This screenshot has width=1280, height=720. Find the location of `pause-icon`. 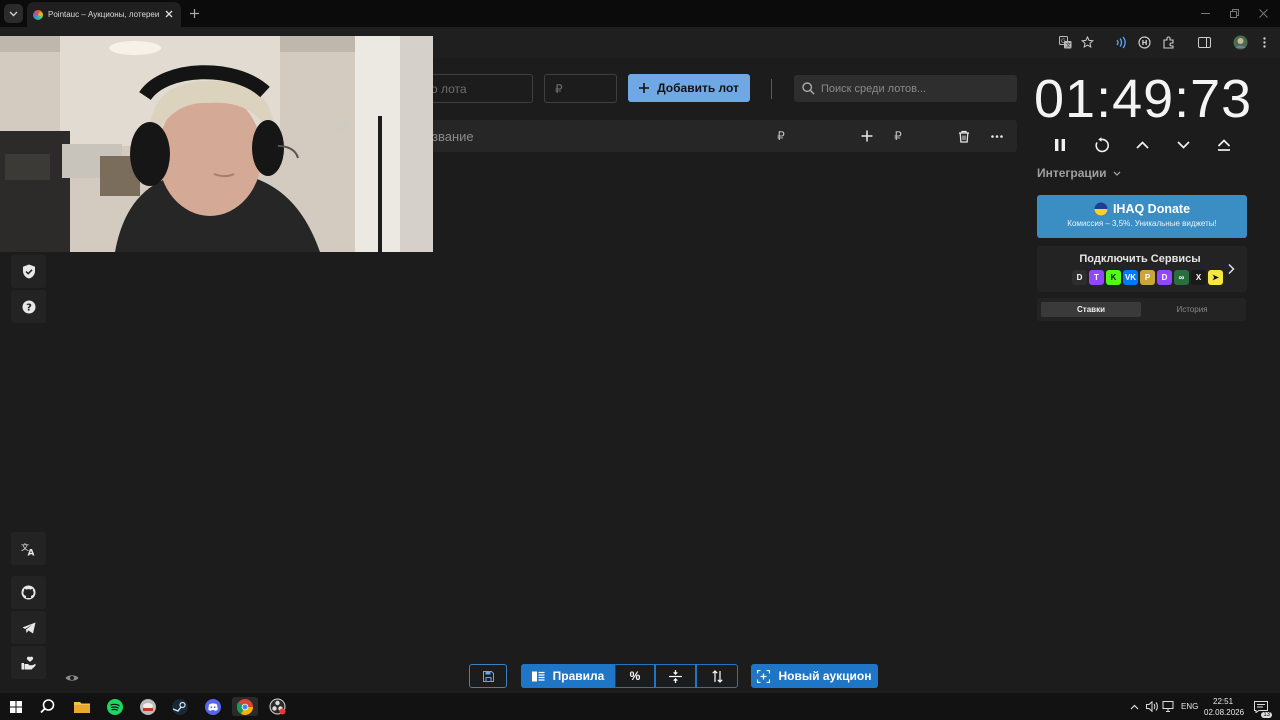

pause-icon is located at coordinates (1060, 145).